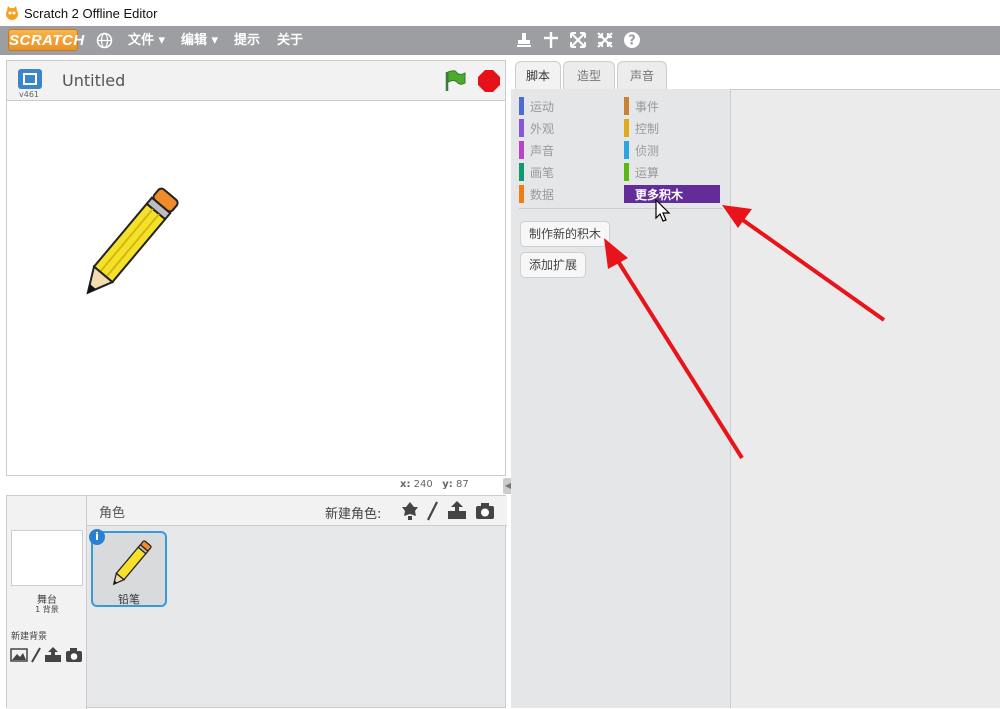 The height and width of the screenshot is (709, 1000). I want to click on stage-backdrop-count: 1 背景, so click(47, 609).